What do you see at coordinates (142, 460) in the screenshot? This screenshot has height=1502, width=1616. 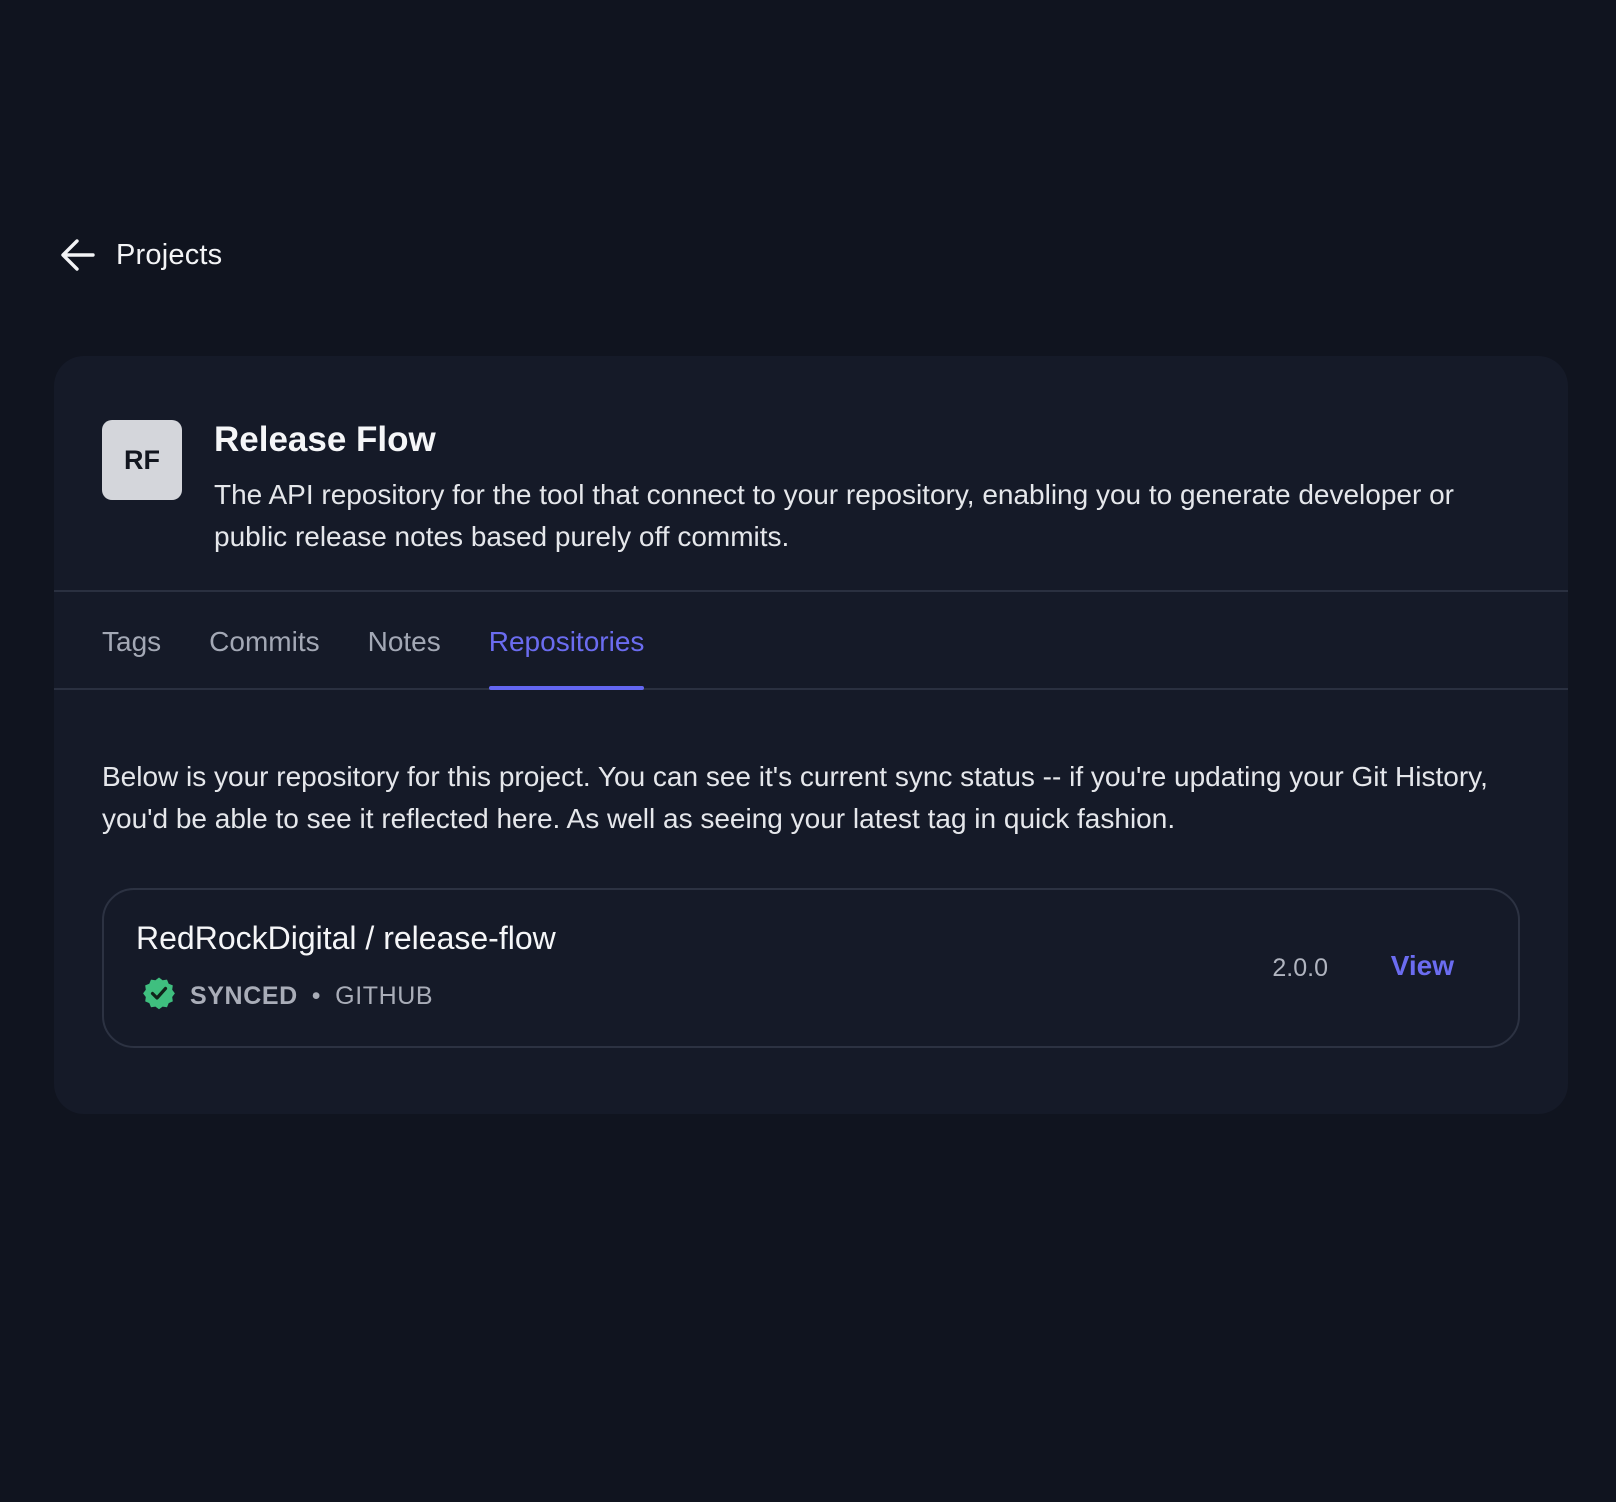 I see `project-avatar: RF` at bounding box center [142, 460].